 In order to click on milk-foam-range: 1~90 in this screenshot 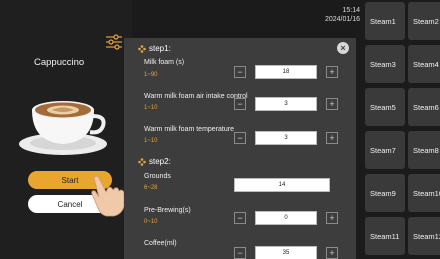, I will do `click(151, 75)`.